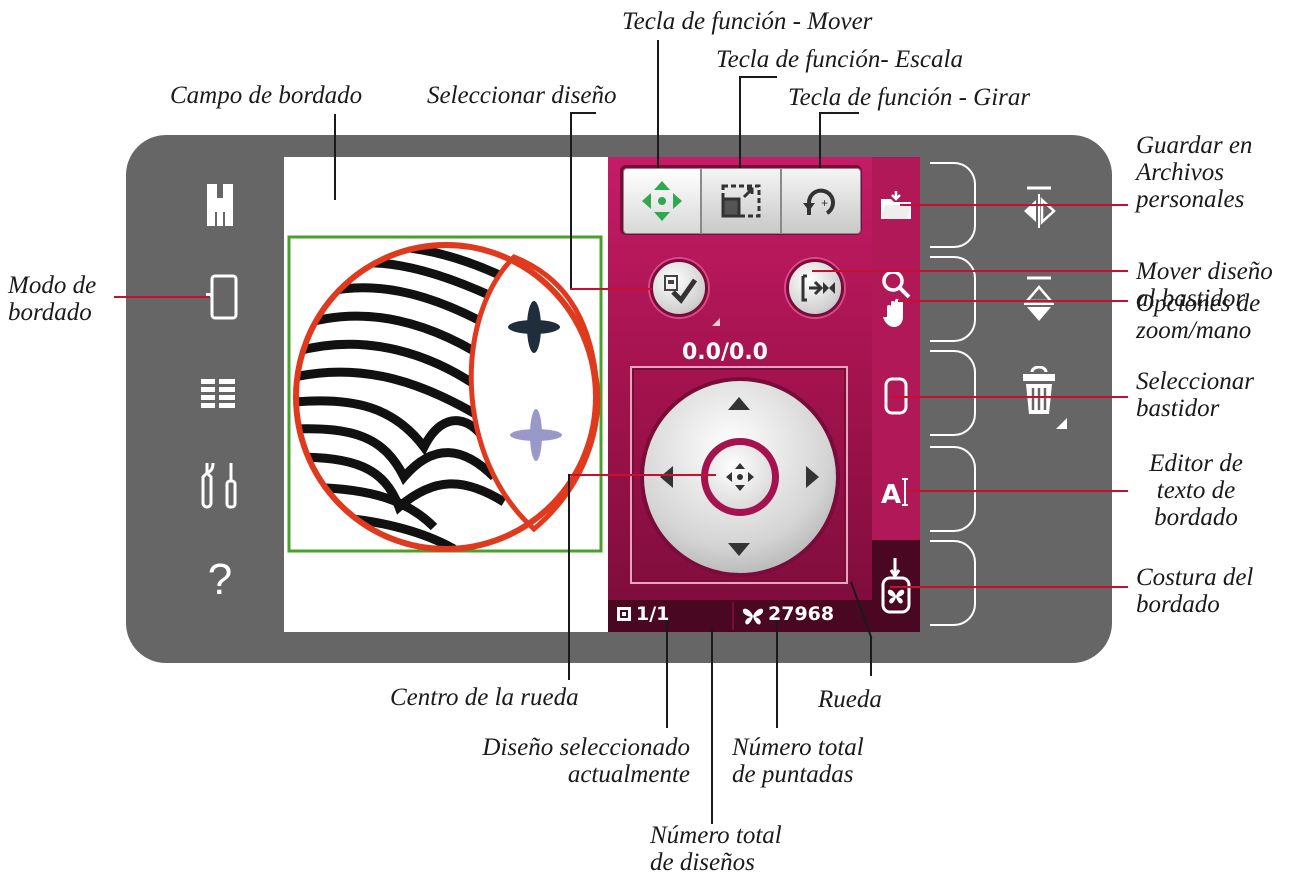 The height and width of the screenshot is (877, 1308). What do you see at coordinates (571, 201) in the screenshot?
I see `leader-line-seleccionar` at bounding box center [571, 201].